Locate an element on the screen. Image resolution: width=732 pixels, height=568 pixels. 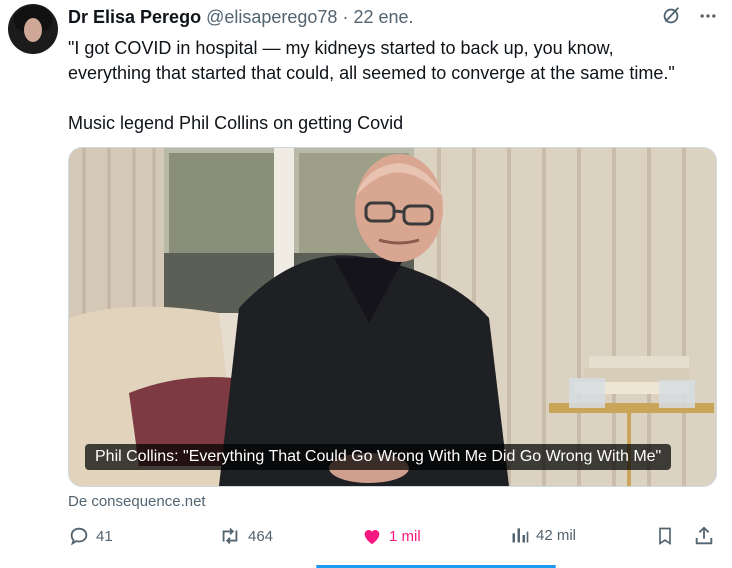
tweet-top-actions is located at coordinates (689, 16).